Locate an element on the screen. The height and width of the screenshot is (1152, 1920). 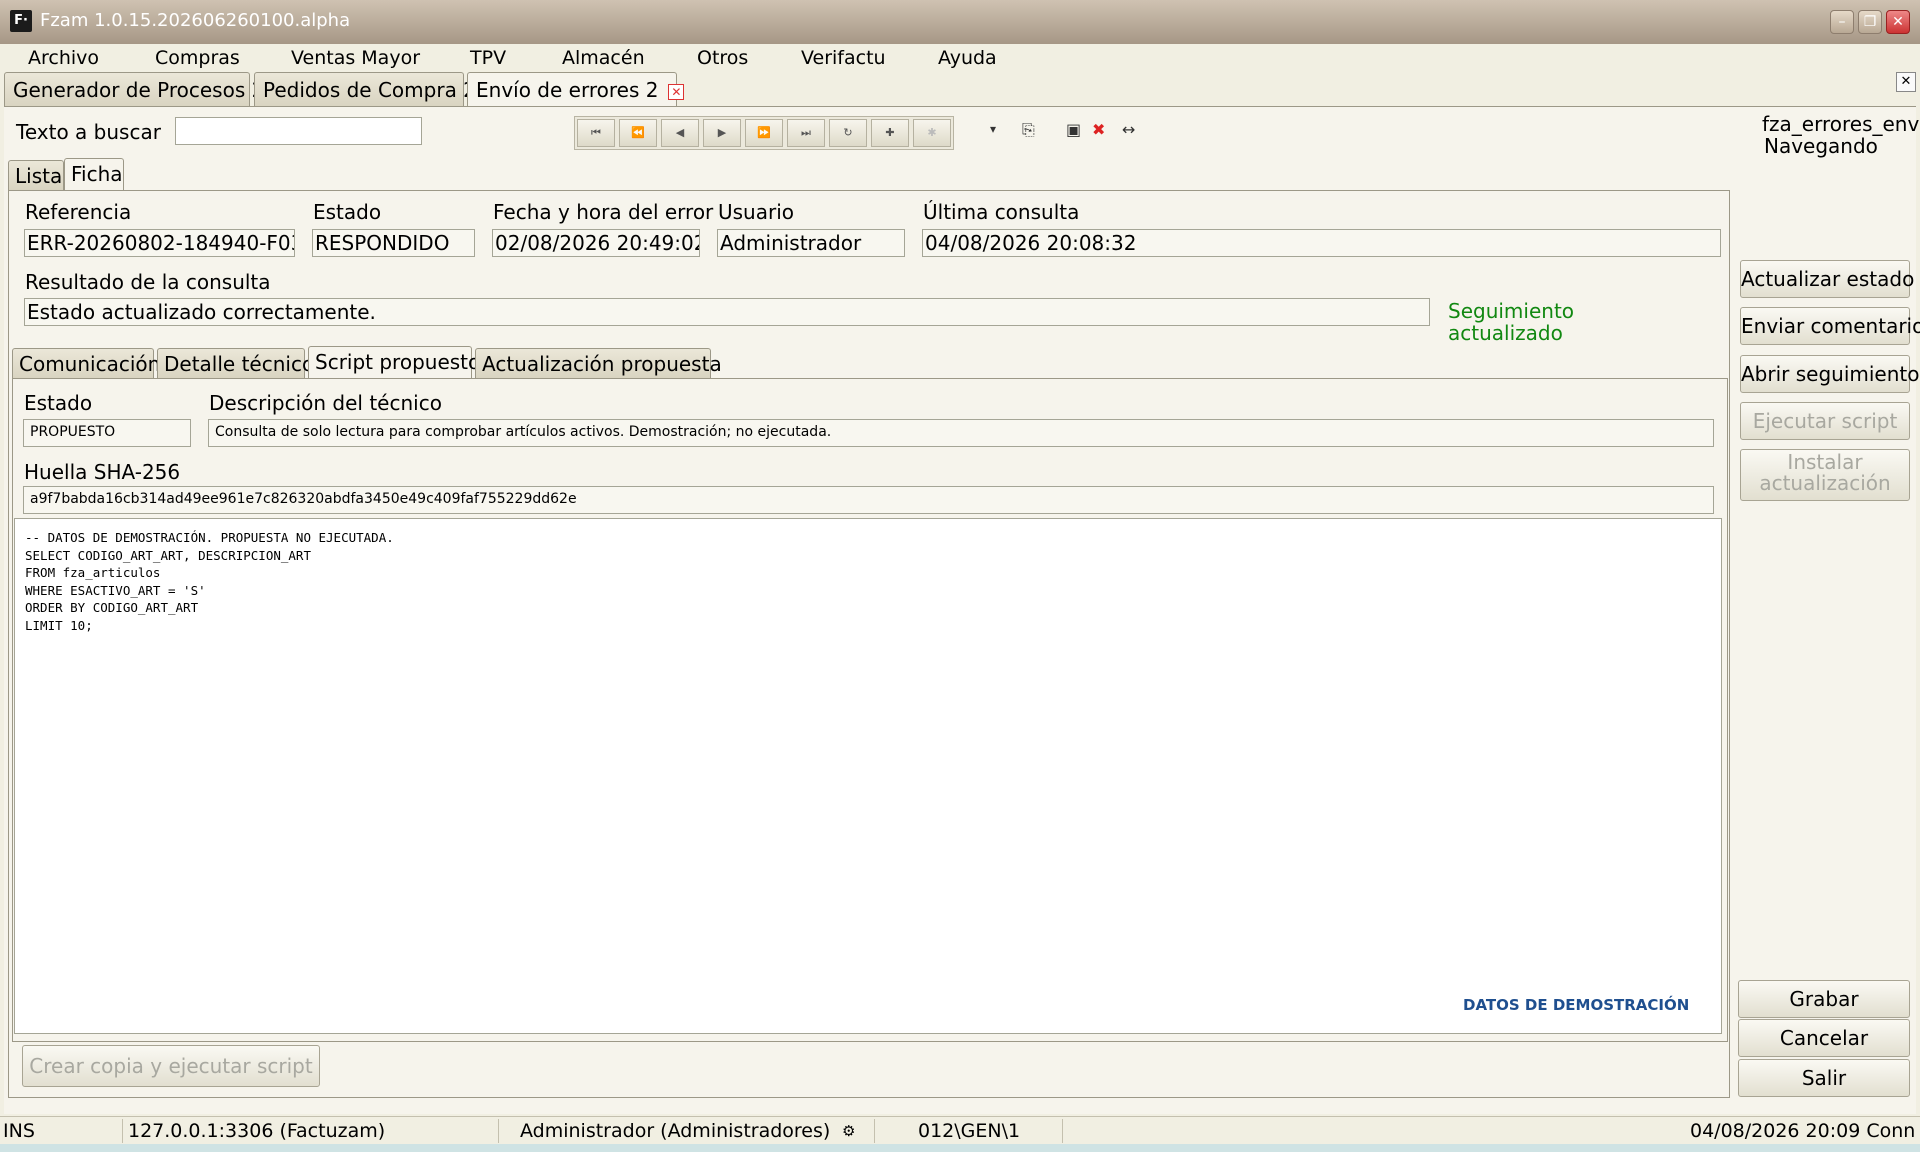
tab-label: Detalle técnico is located at coordinates (239, 364).